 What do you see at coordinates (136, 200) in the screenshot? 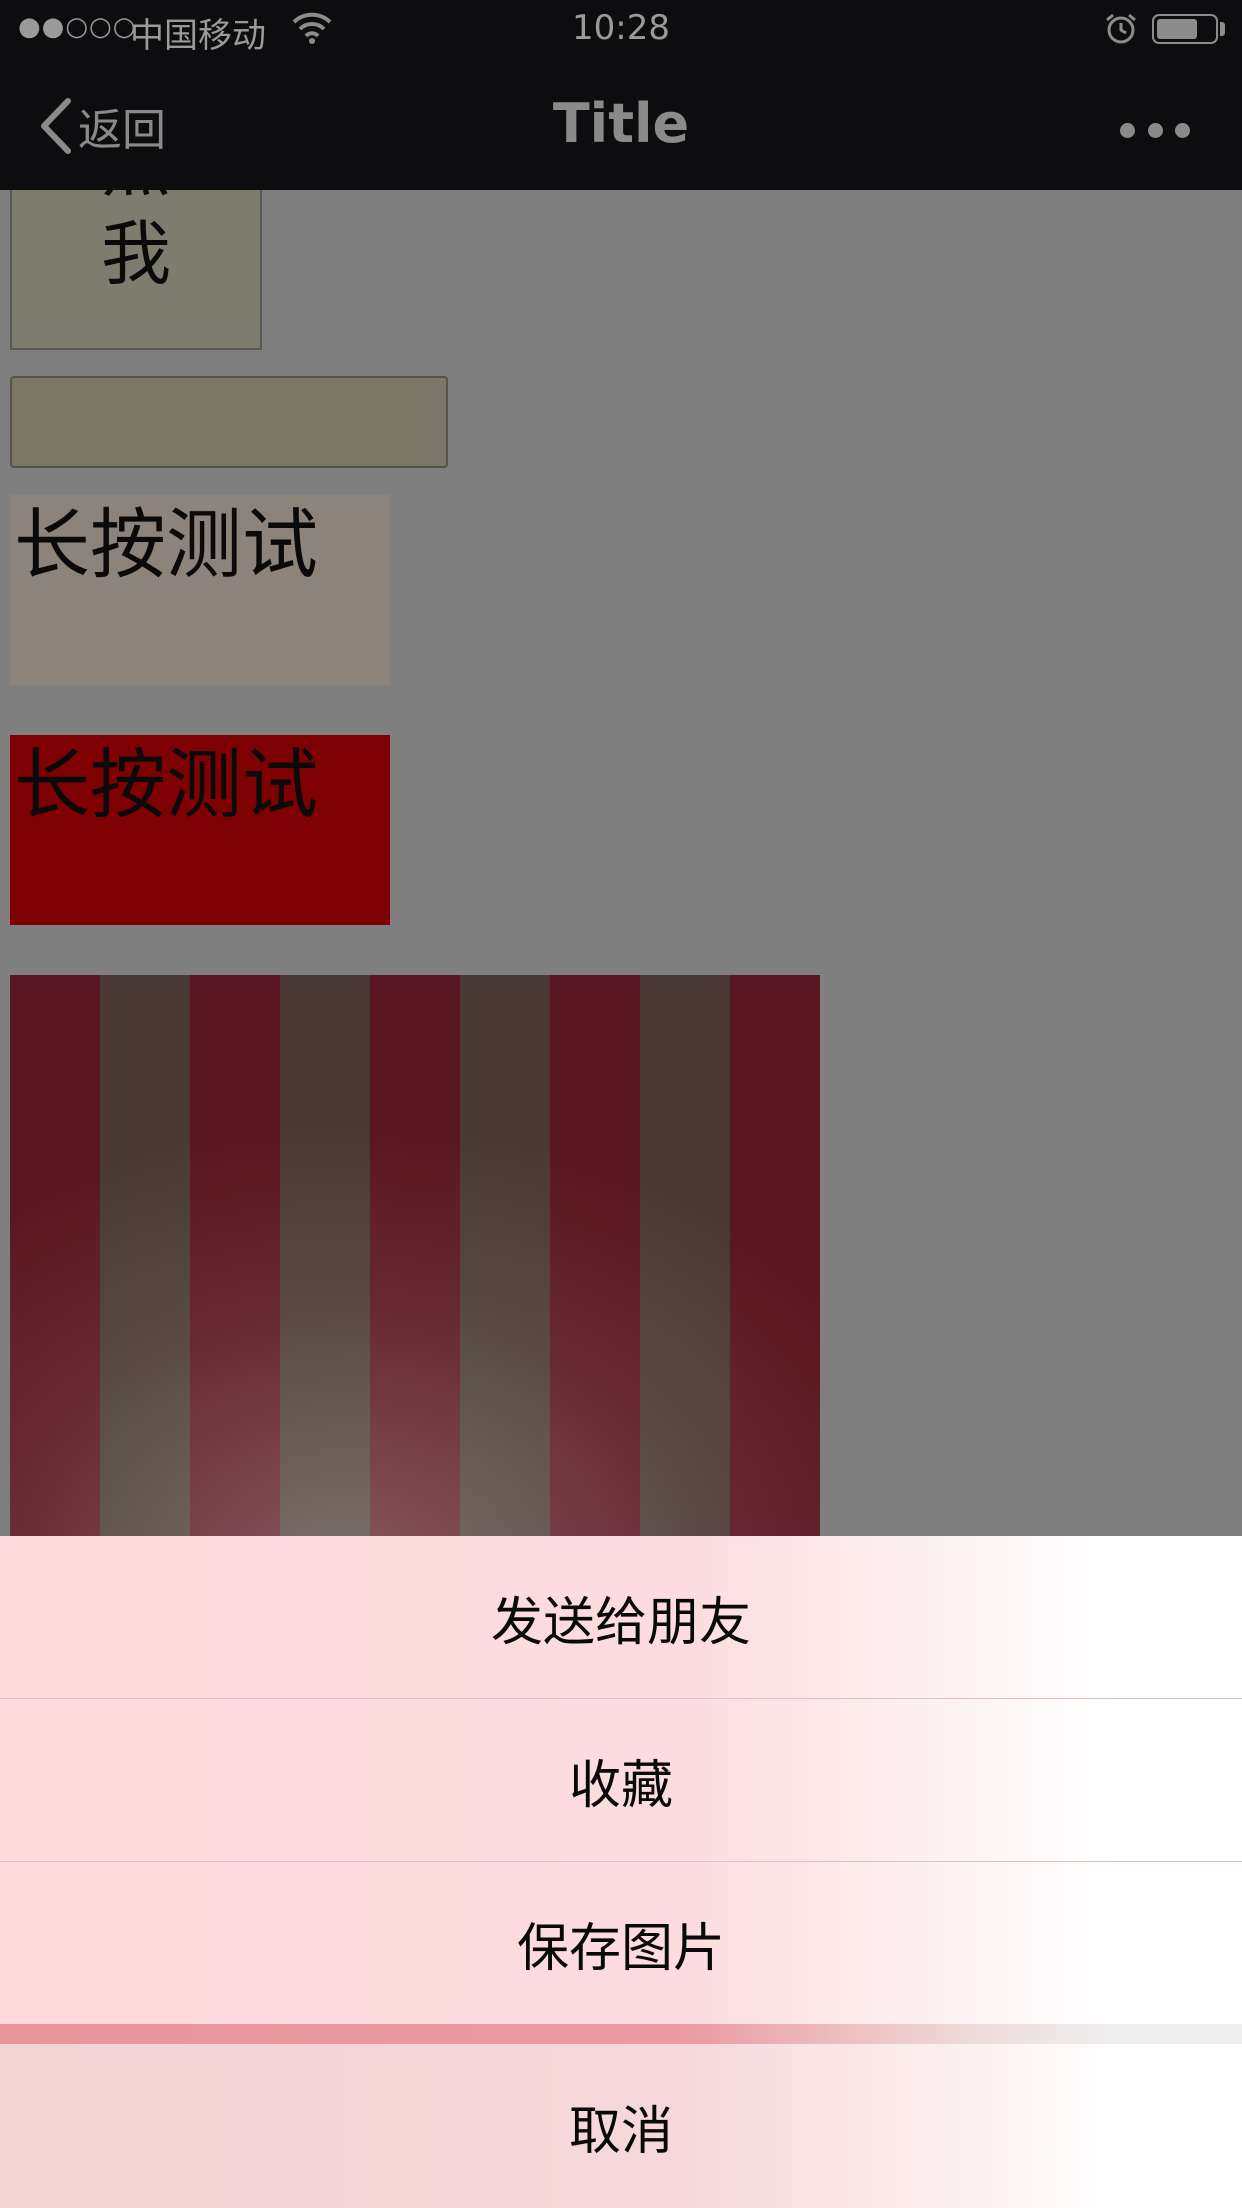
I see `click-me-label-line1: 点` at bounding box center [136, 200].